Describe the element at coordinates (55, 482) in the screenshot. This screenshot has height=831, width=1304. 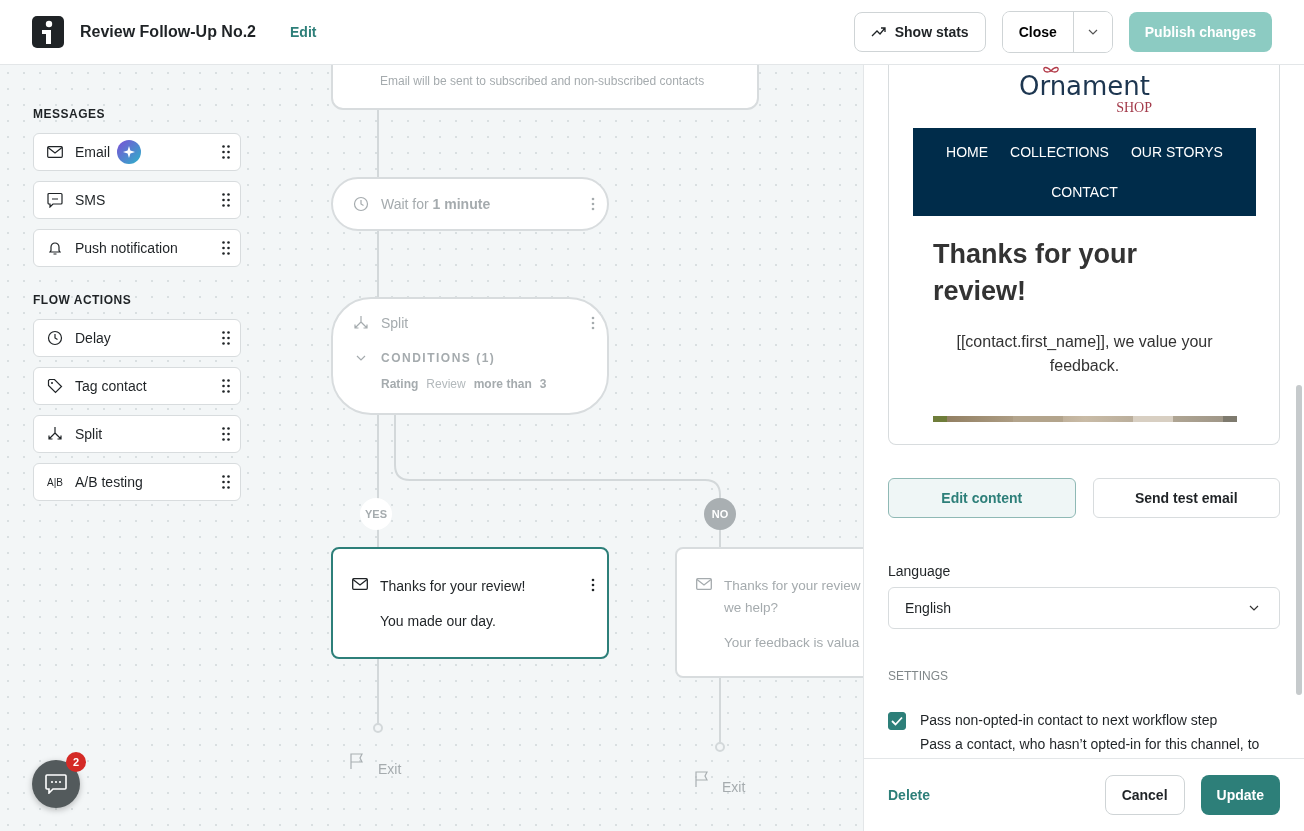
I see `ab-test-icon: A|B` at that location.